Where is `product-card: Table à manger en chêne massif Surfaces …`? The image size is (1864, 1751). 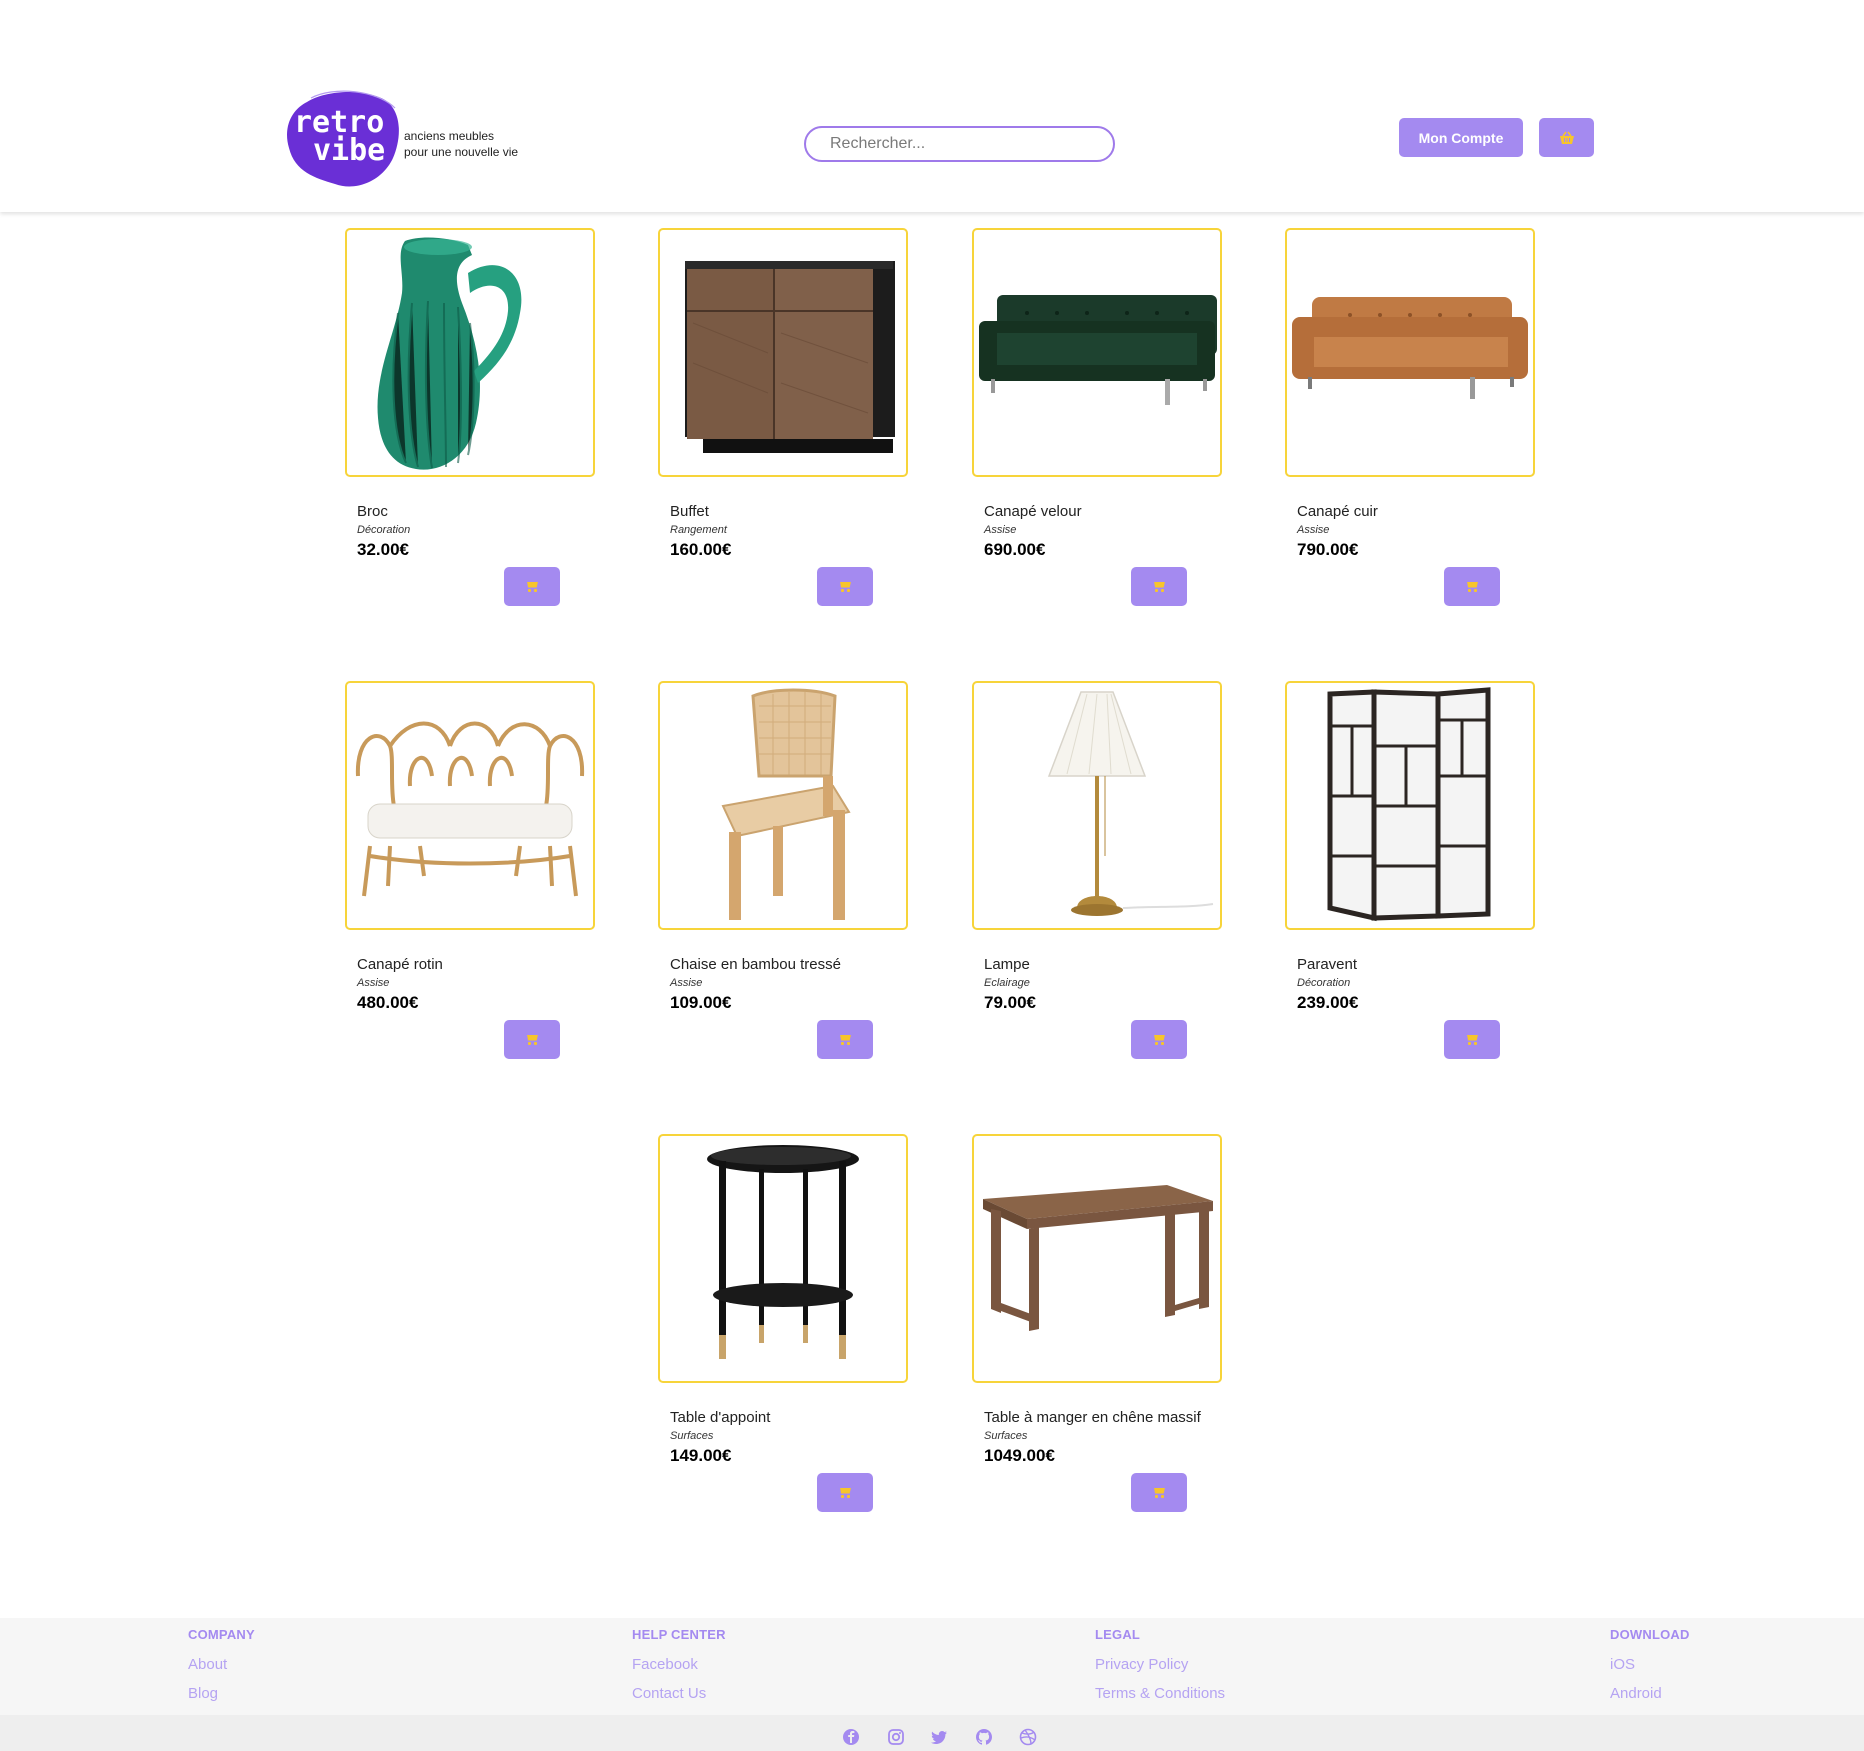 product-card: Table à manger en chêne massif Surfaces … is located at coordinates (1097, 1334).